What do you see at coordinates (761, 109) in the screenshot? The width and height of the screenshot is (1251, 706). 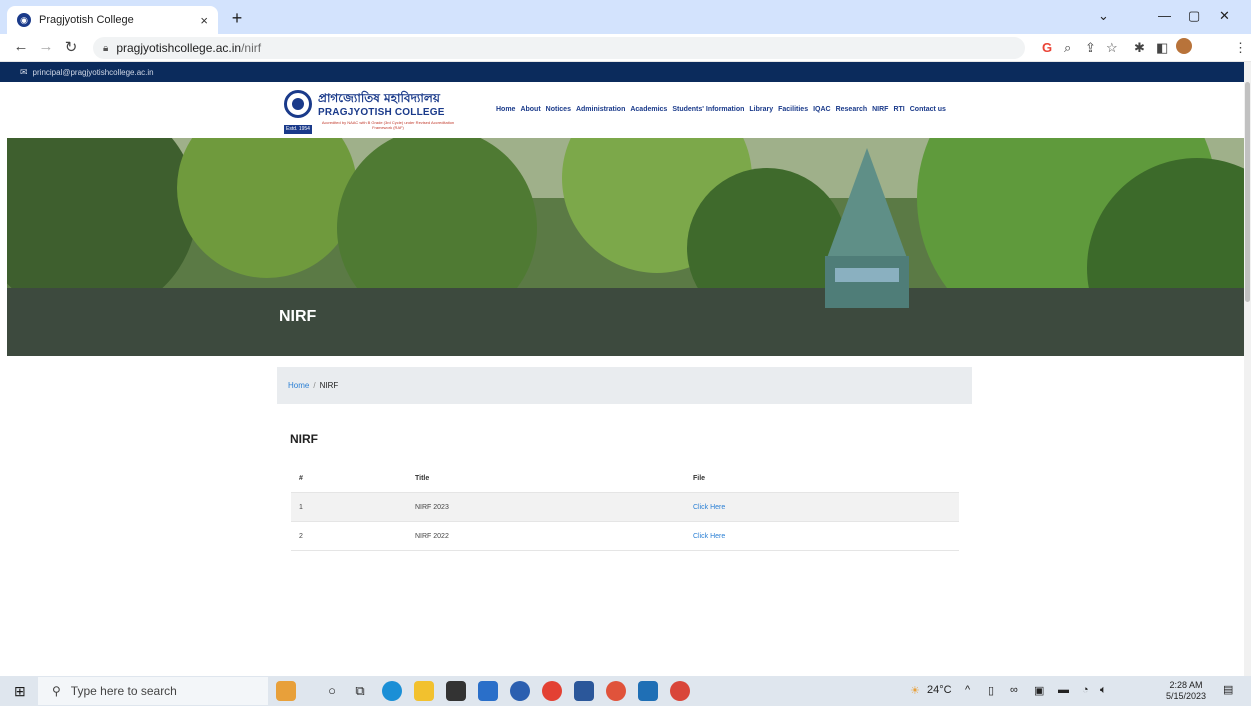 I see `nav-library: Library` at bounding box center [761, 109].